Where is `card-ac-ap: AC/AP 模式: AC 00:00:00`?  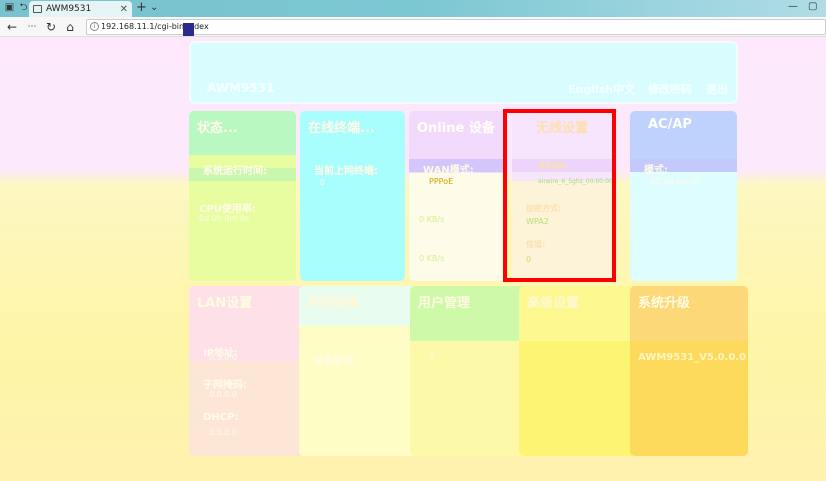 card-ac-ap: AC/AP 模式: AC 00:00:00 is located at coordinates (683, 196).